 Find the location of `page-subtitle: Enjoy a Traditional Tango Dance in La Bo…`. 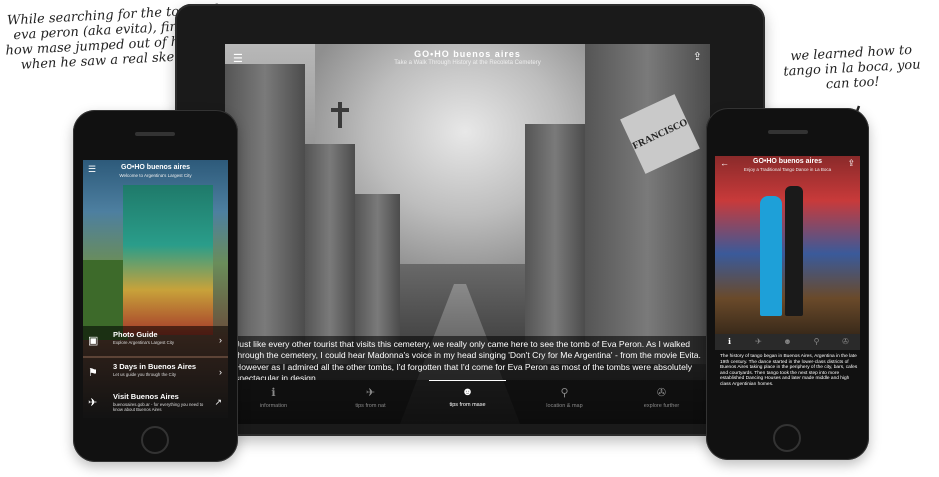

page-subtitle: Enjoy a Traditional Tango Dance in La Bo… is located at coordinates (787, 169).